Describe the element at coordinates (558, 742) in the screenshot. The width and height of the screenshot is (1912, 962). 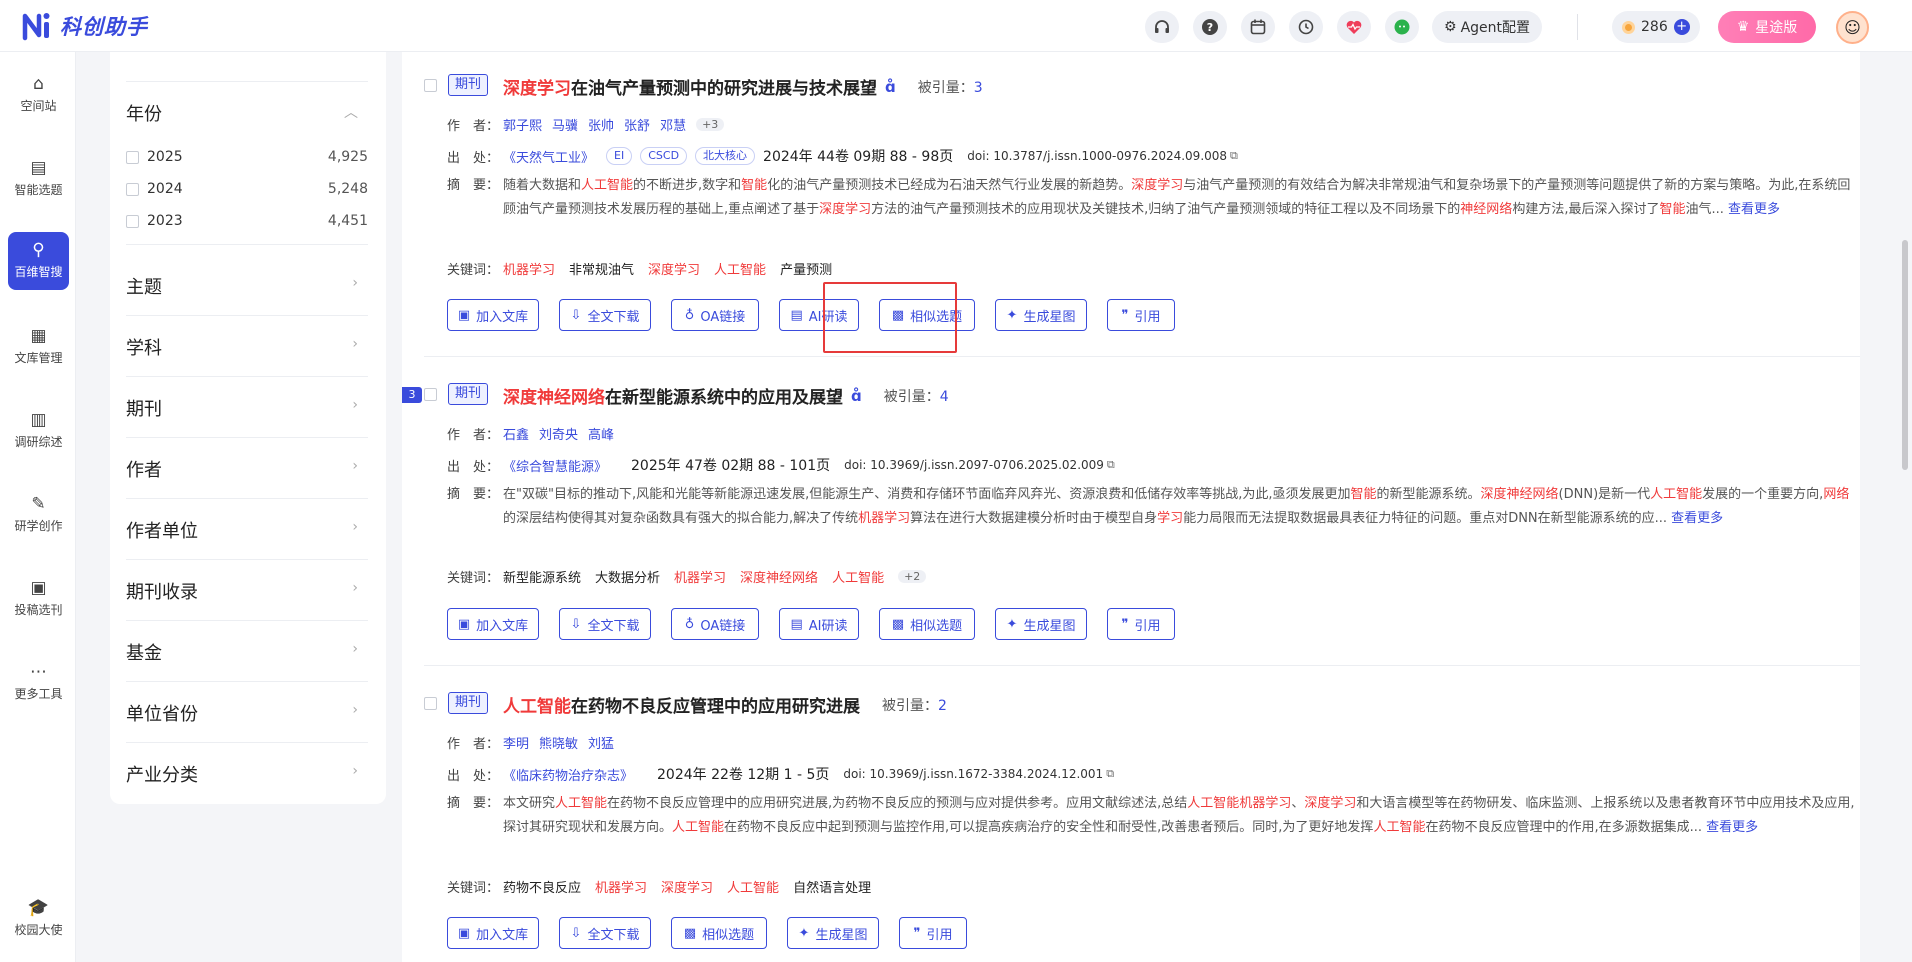
I see `author-link: 熊晓敏` at that location.